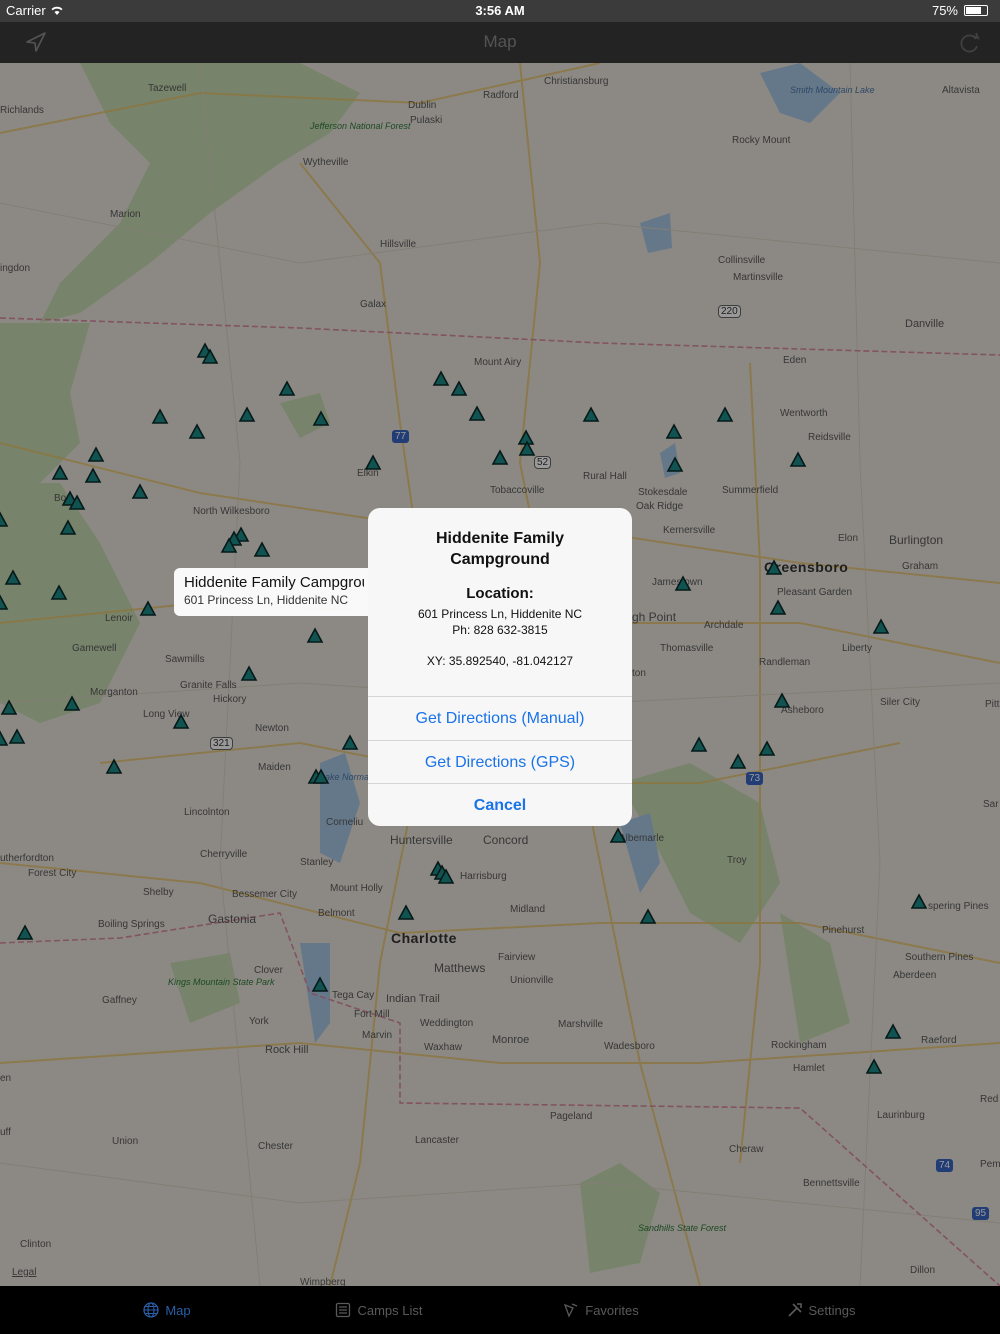  What do you see at coordinates (390, 1310) in the screenshot?
I see `tab-label: Camps List` at bounding box center [390, 1310].